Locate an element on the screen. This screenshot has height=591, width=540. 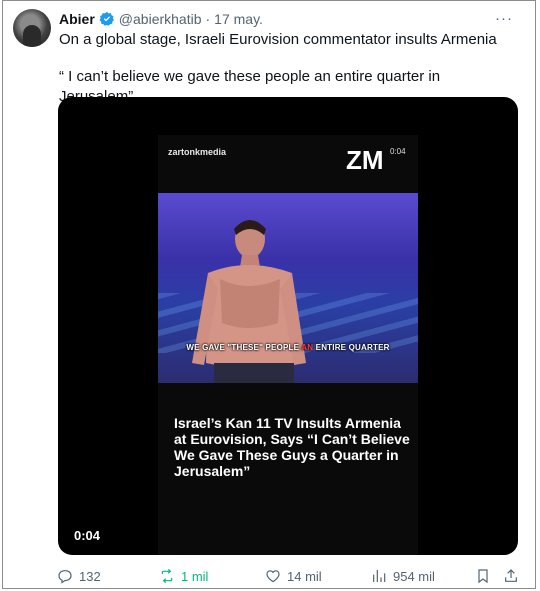
like-button: 14 mil is located at coordinates (293, 576).